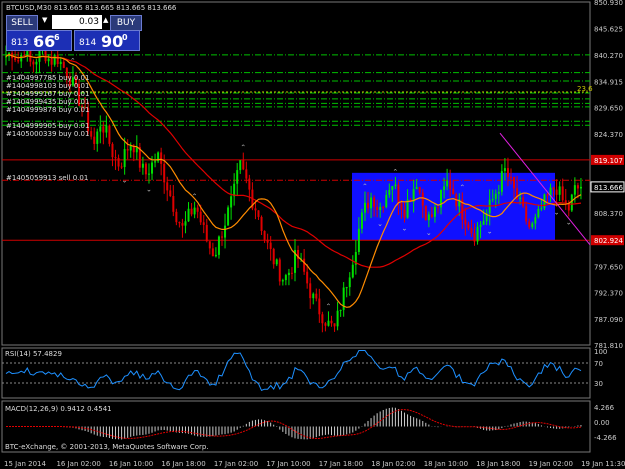 The height and width of the screenshot is (469, 625). What do you see at coordinates (183, 464) in the screenshot?
I see `time-tick-label: 16 Jan 18:00` at bounding box center [183, 464].